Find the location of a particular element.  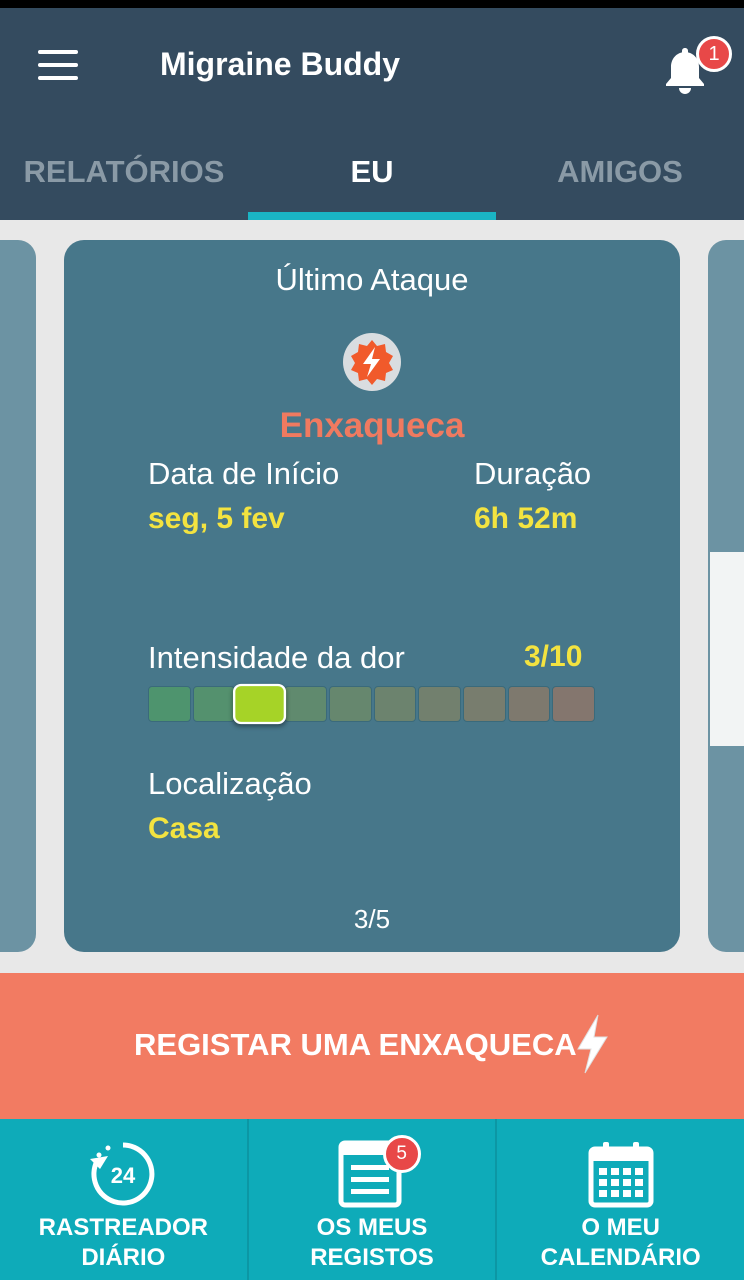

tab-bar: RELATÓRIOS EU AMIGOS is located at coordinates (372, 180).